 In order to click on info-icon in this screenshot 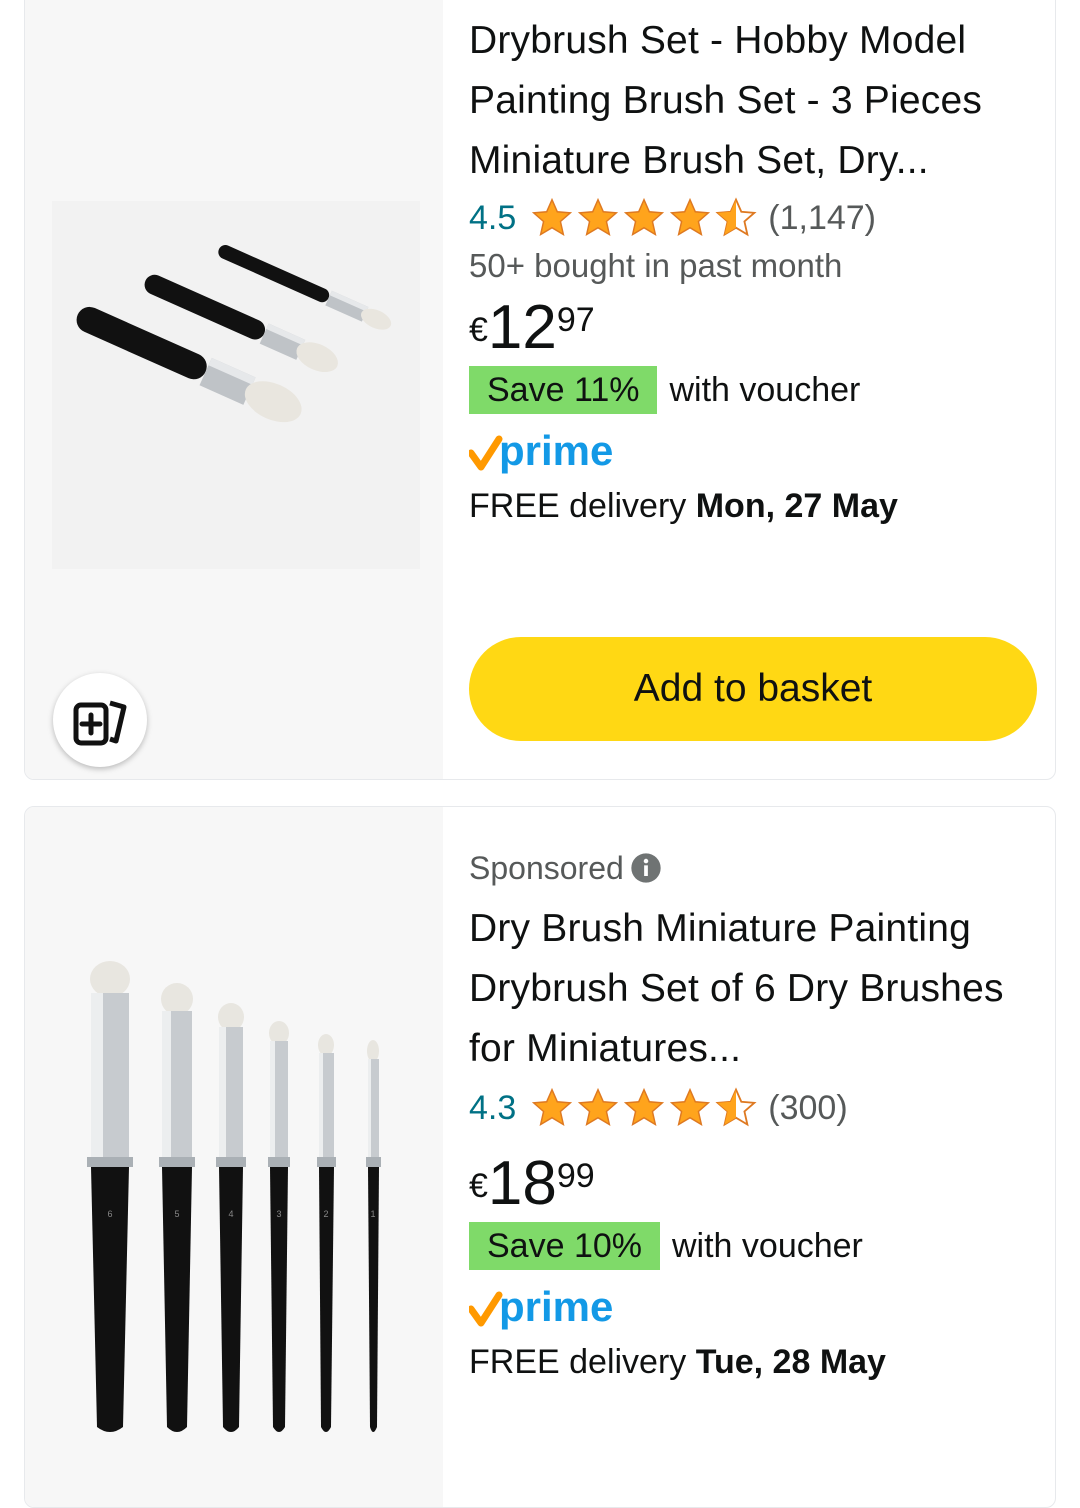, I will do `click(646, 868)`.